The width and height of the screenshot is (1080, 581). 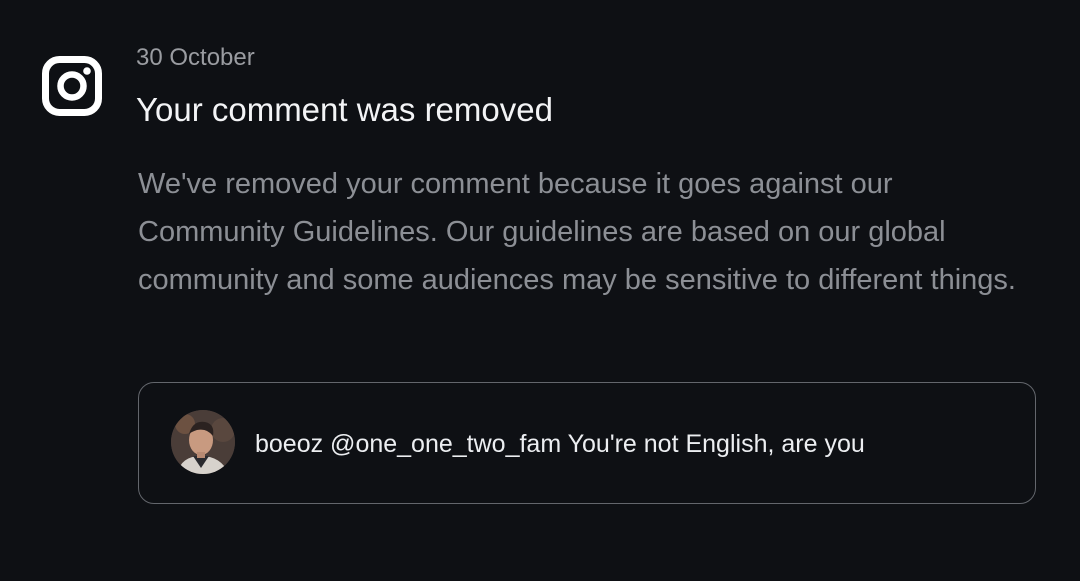 What do you see at coordinates (344, 109) in the screenshot?
I see `notification-title: Your comment was removed` at bounding box center [344, 109].